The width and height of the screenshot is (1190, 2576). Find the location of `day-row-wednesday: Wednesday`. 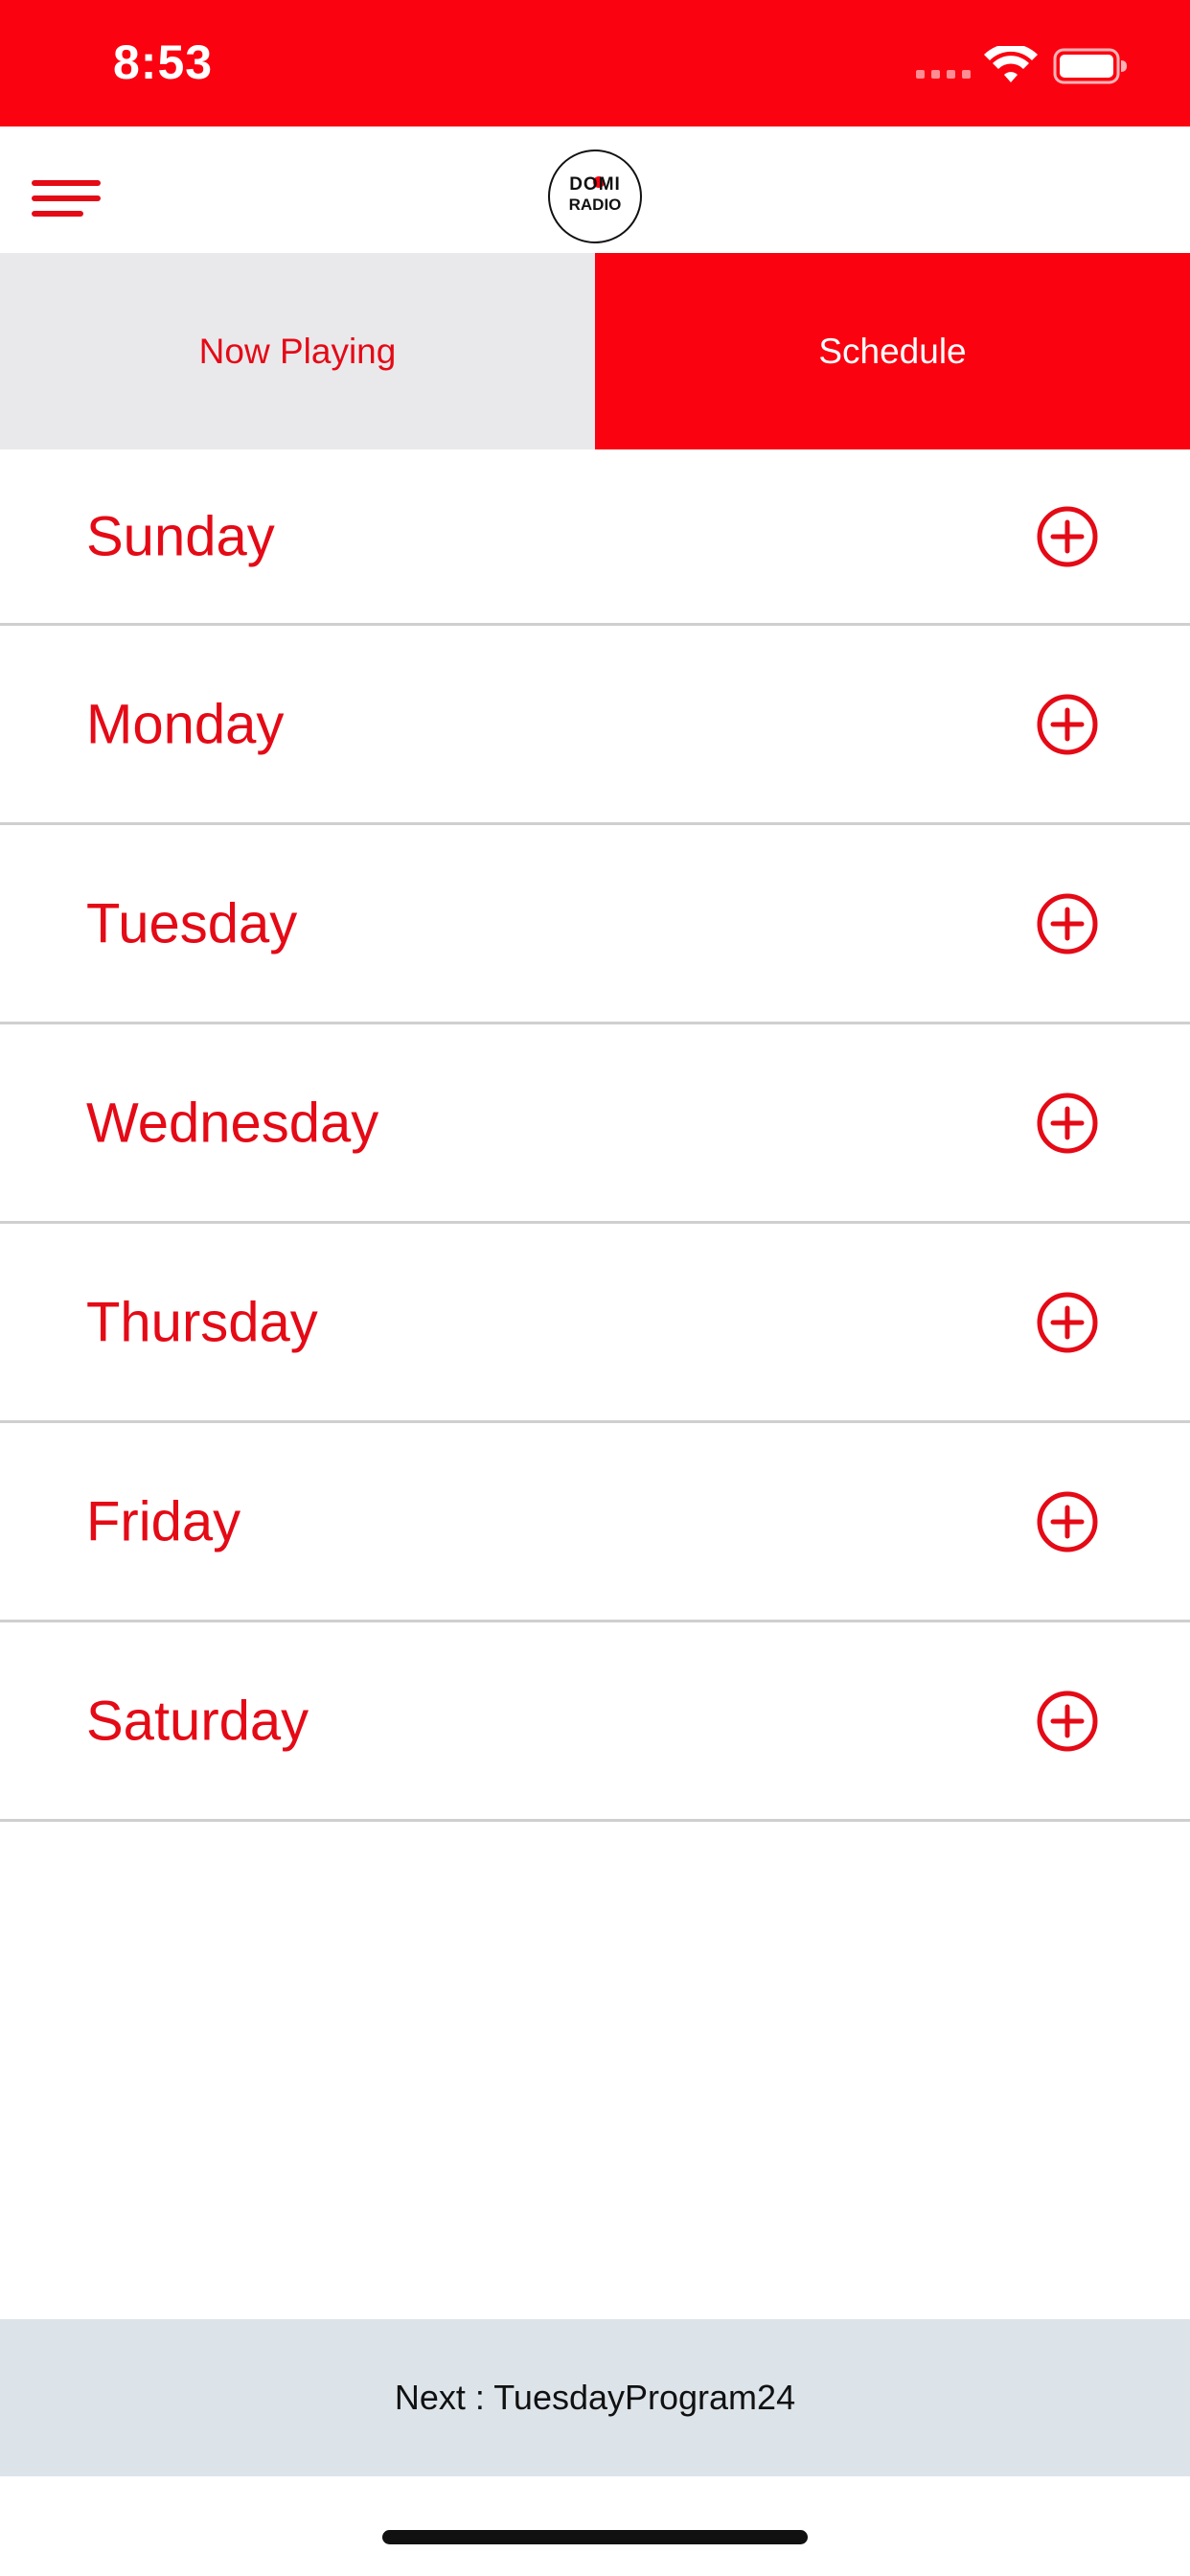

day-row-wednesday: Wednesday is located at coordinates (595, 1124).